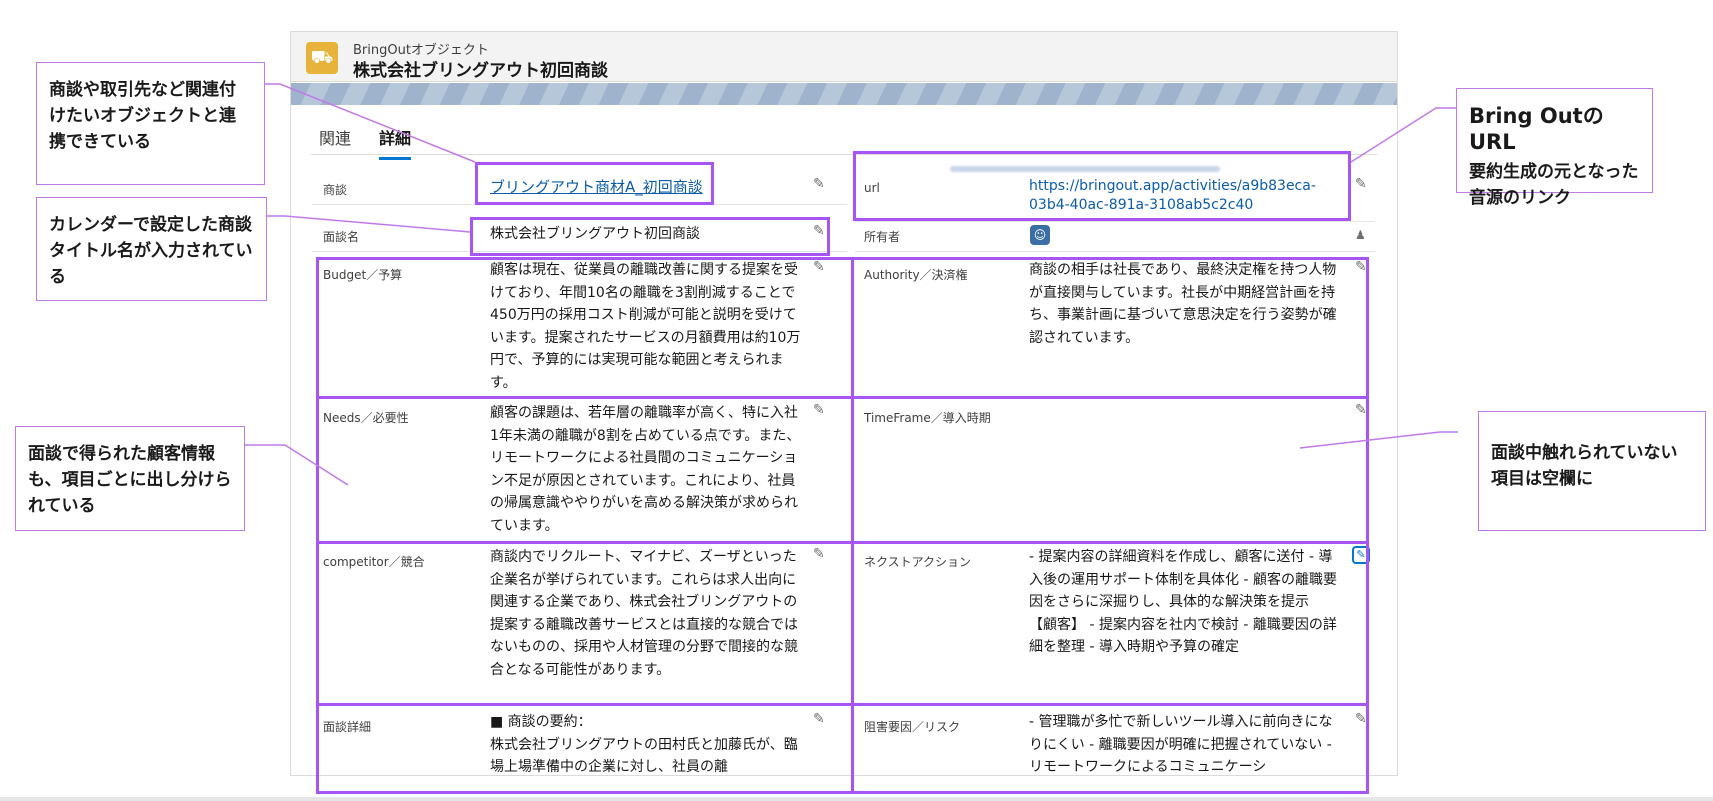  What do you see at coordinates (335, 190) in the screenshot?
I see `field-label-deal: 商談` at bounding box center [335, 190].